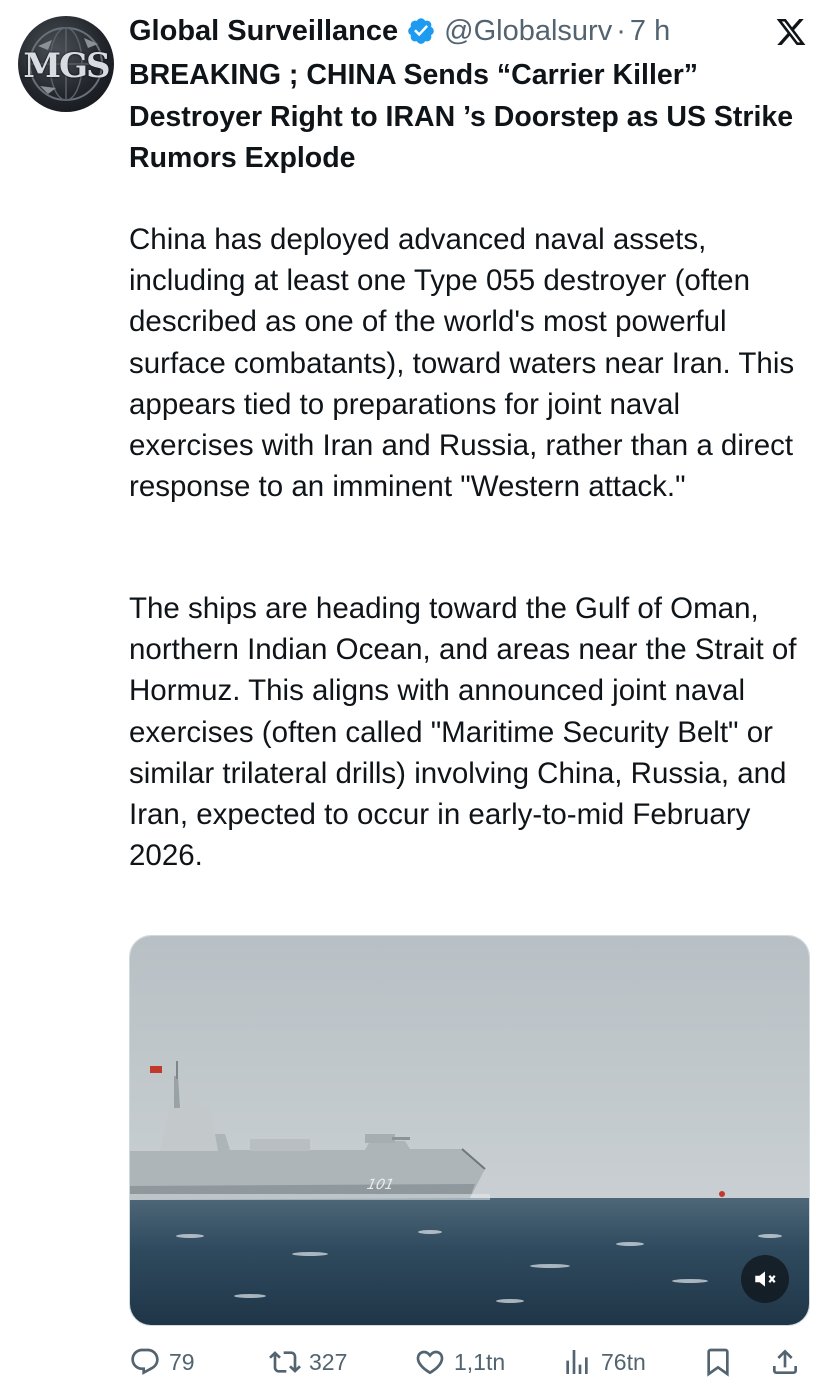  I want to click on views-chart-icon, so click(577, 1362).